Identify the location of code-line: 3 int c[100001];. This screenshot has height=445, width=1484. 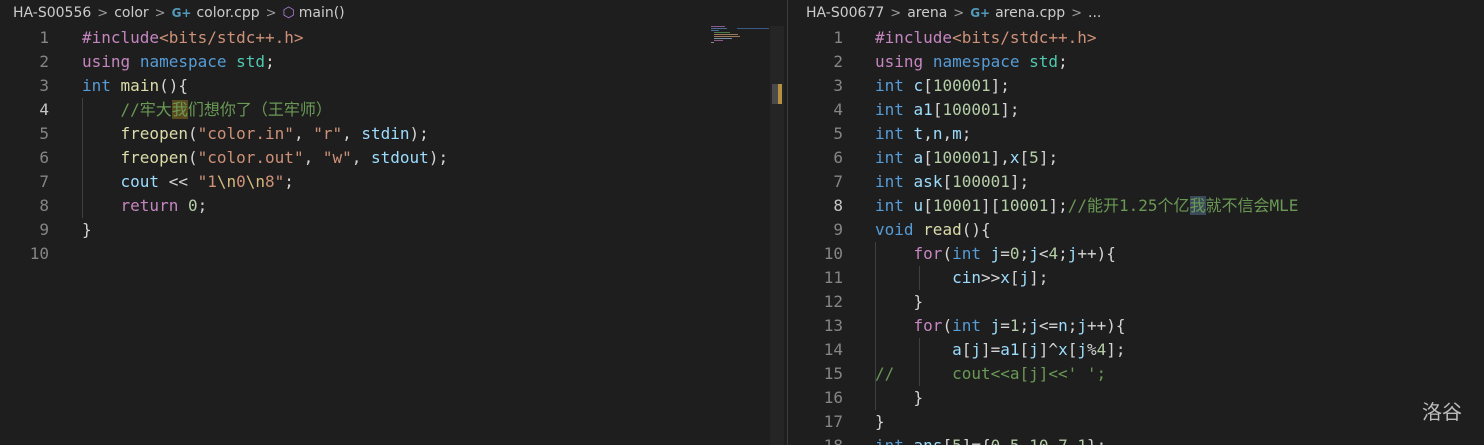
(1136, 86).